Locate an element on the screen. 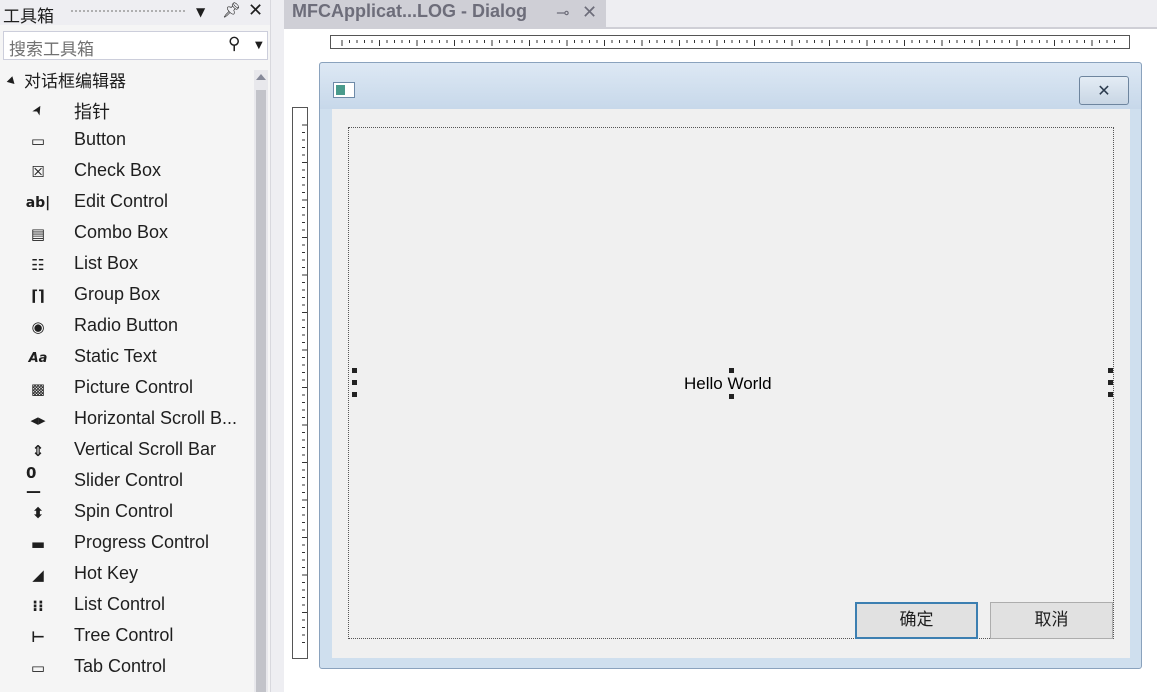 This screenshot has height=692, width=1157. toolbox-item: Aa Static Text is located at coordinates (126, 357).